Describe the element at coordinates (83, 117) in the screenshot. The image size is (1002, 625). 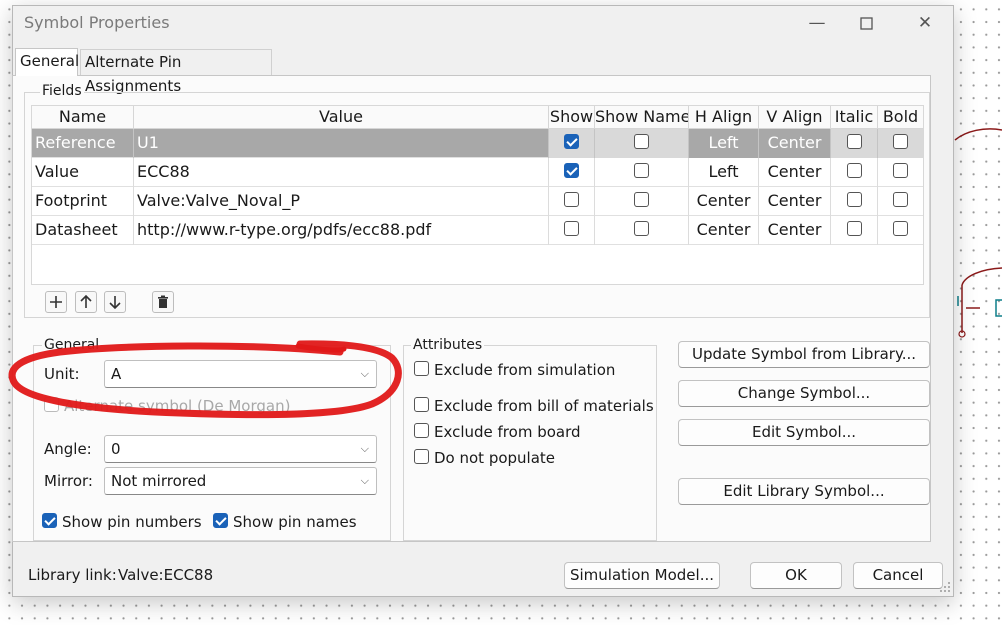
I see `column-header-name: Name` at that location.